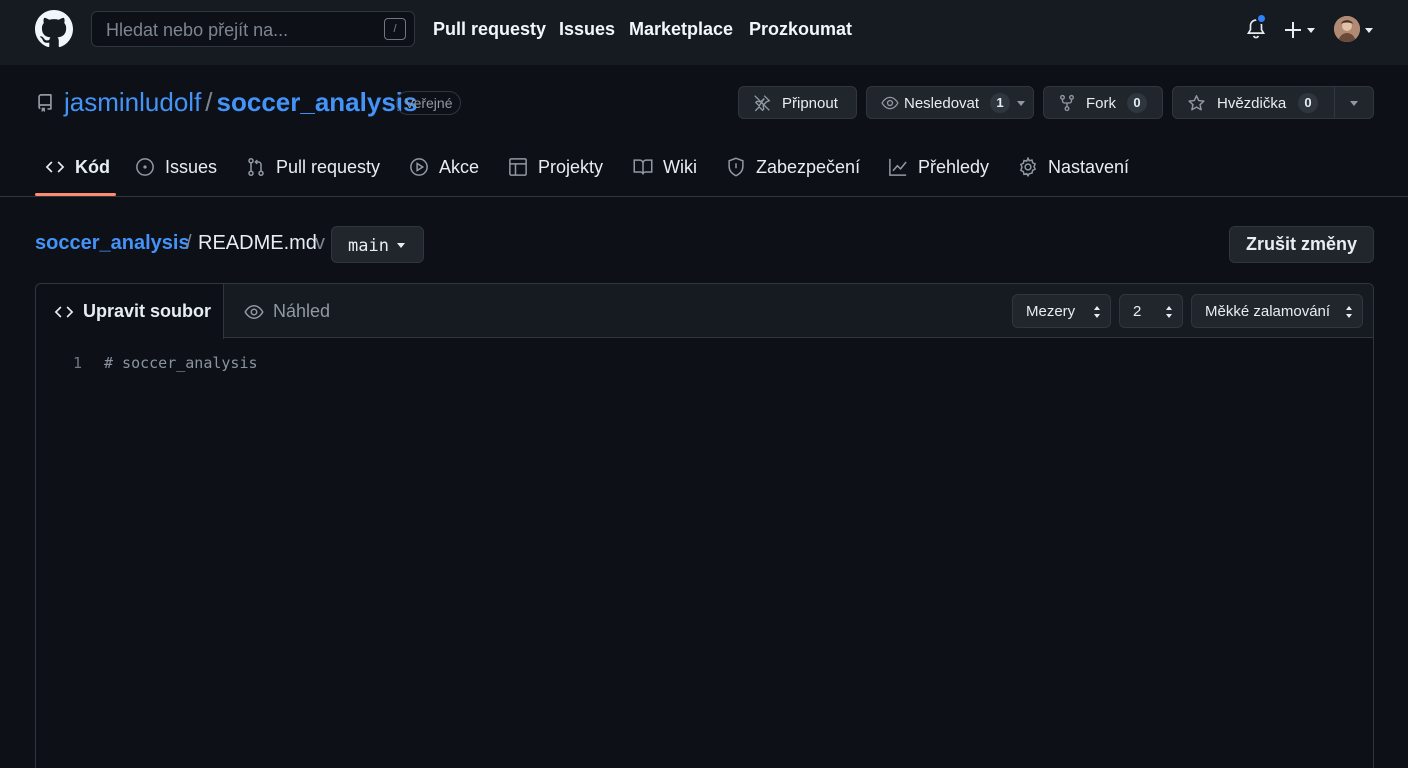 The image size is (1408, 768). Describe the element at coordinates (147, 311) in the screenshot. I see `tab-edit-file-label: Upravit soubor` at that location.